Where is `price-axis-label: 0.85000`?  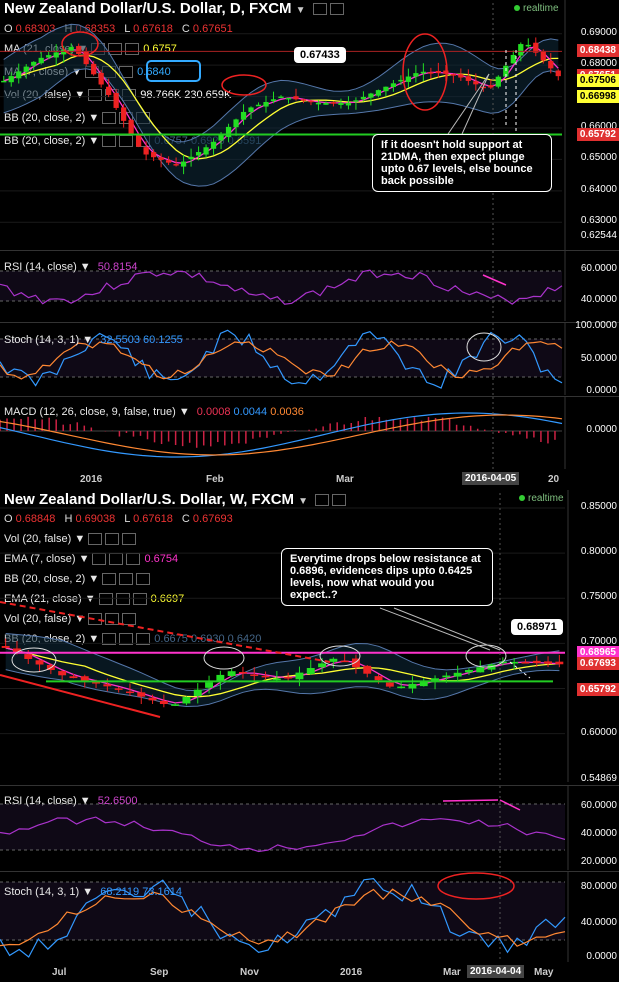
price-axis-label: 0.85000 is located at coordinates (598, 506).